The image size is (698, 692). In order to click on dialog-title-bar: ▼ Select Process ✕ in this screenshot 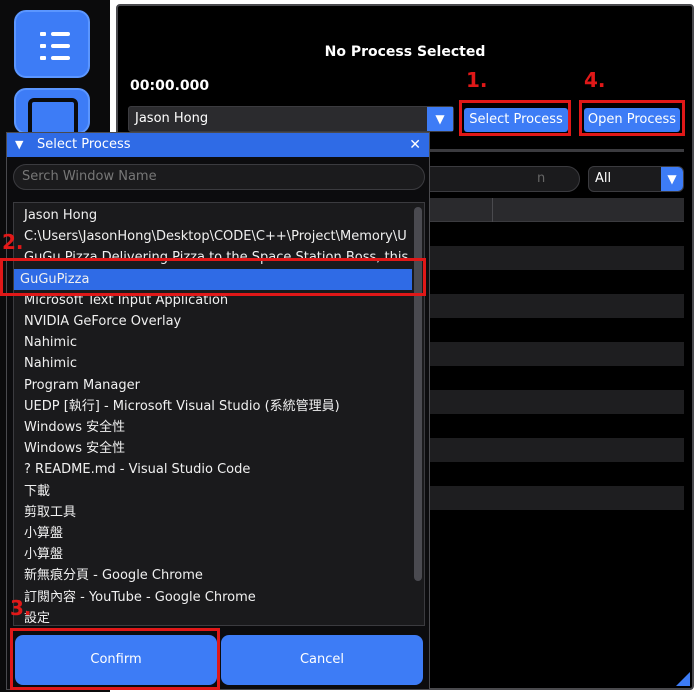, I will do `click(218, 145)`.